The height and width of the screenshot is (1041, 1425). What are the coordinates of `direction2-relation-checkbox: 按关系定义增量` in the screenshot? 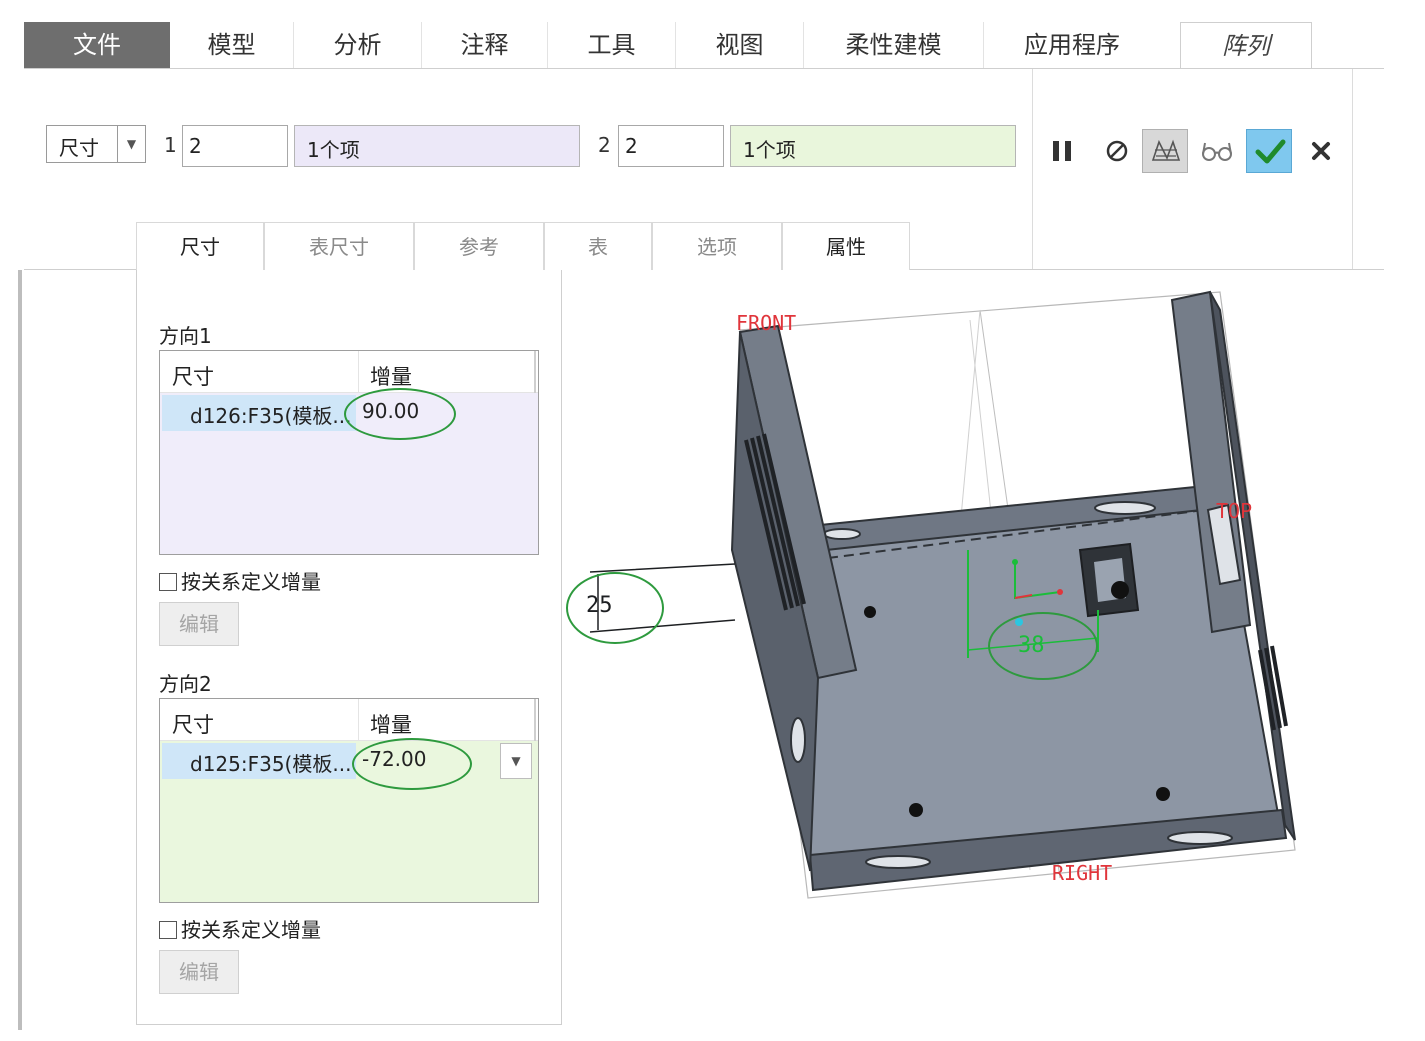 It's located at (240, 928).